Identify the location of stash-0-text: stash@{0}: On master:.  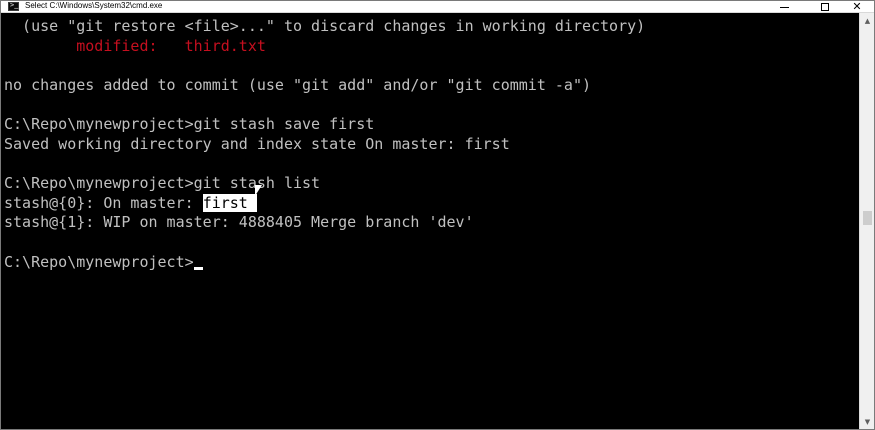
(103, 203).